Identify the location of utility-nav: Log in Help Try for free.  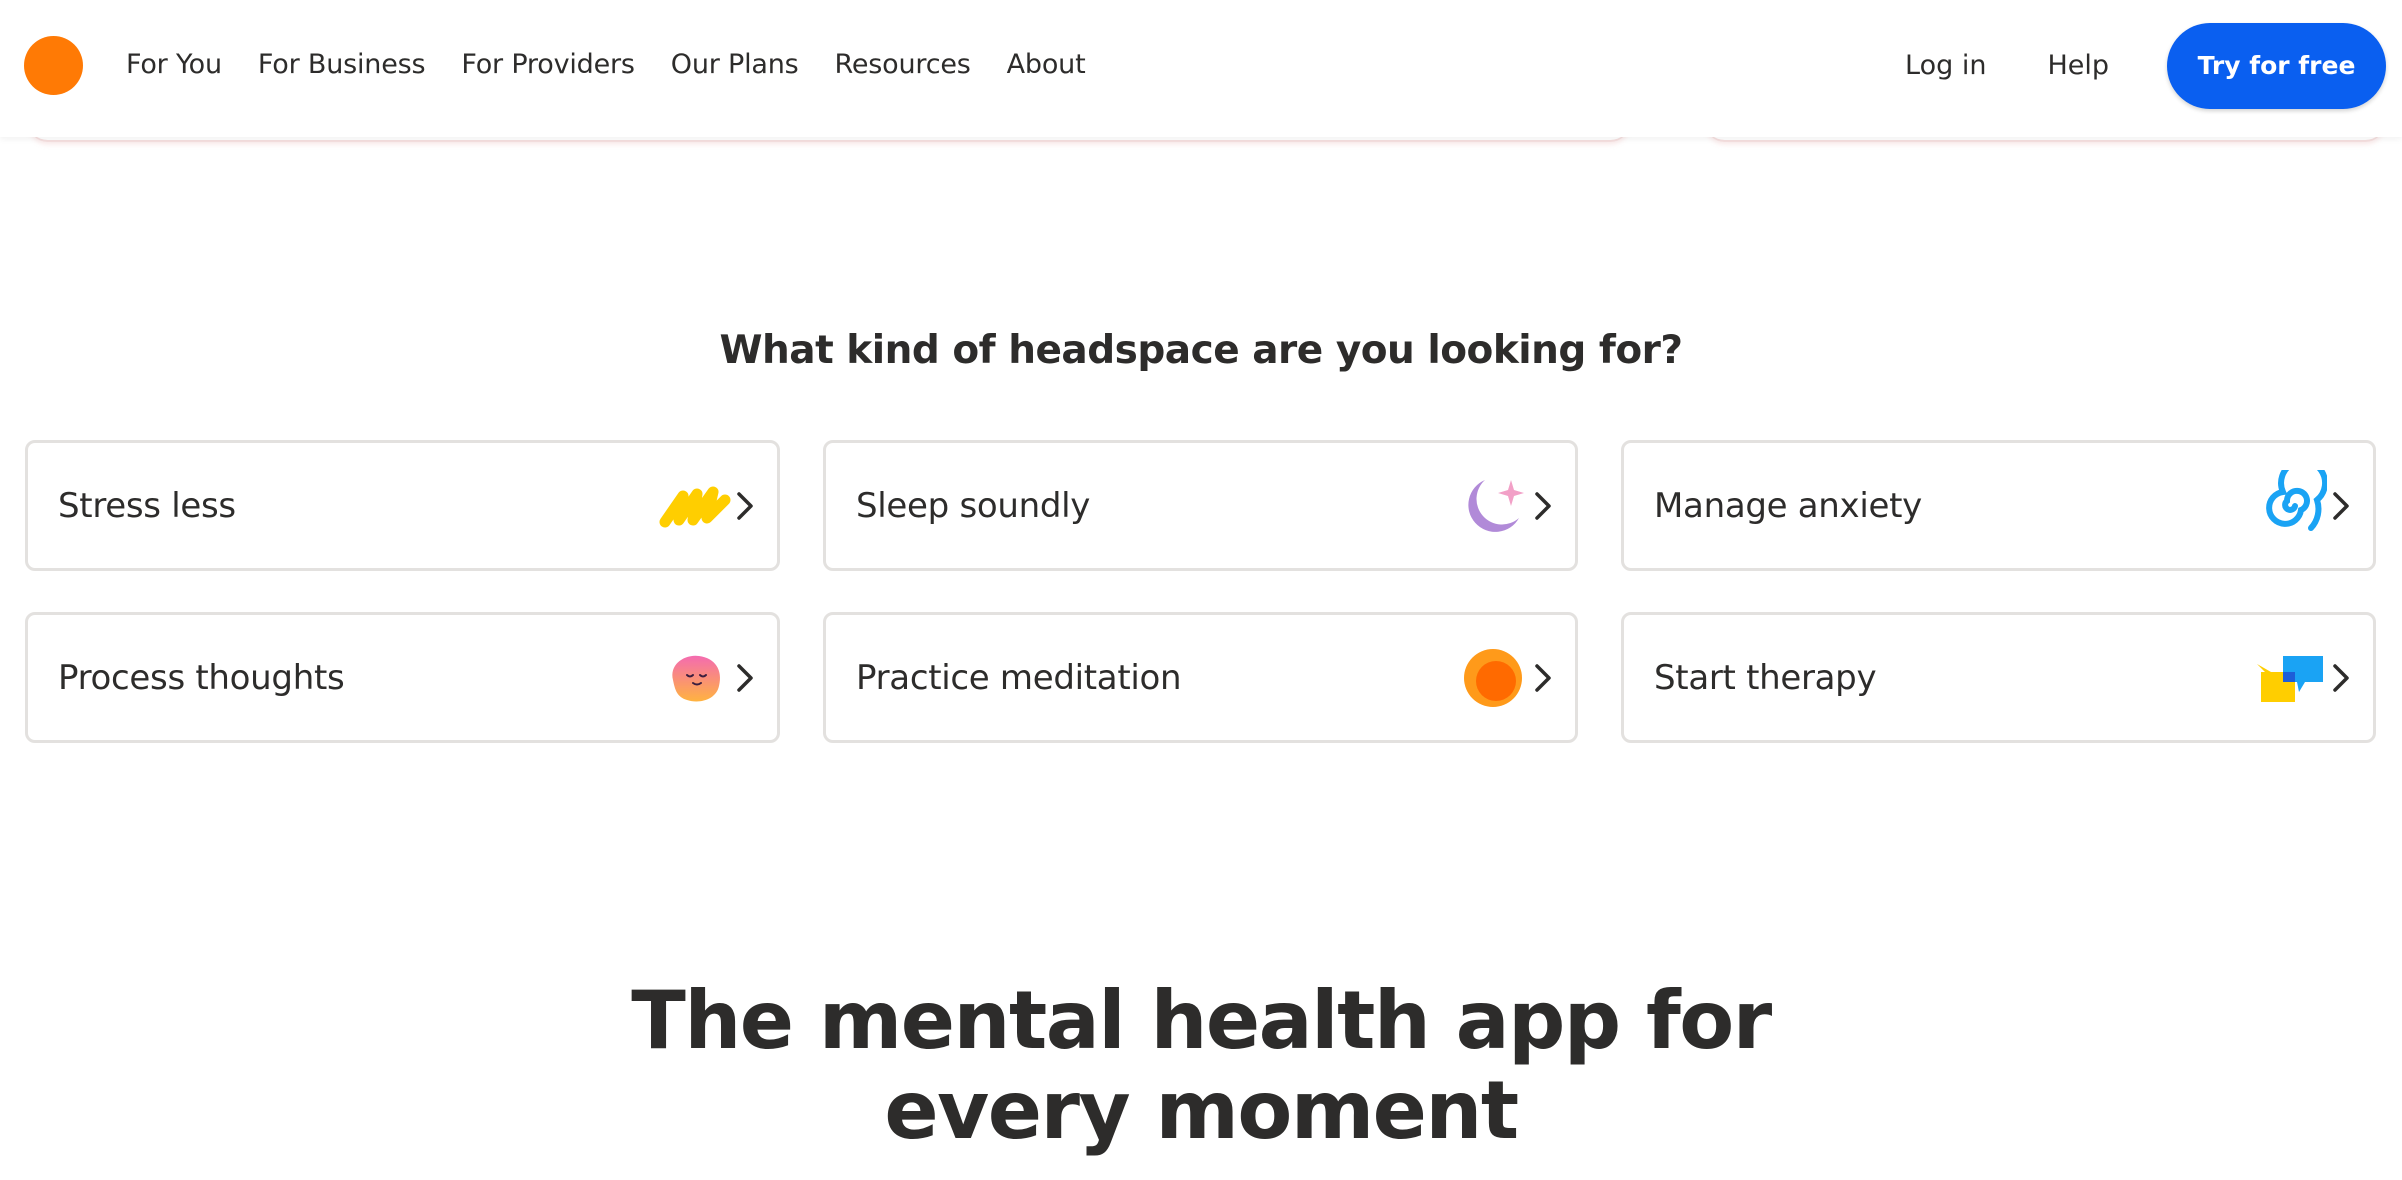
(2145, 66).